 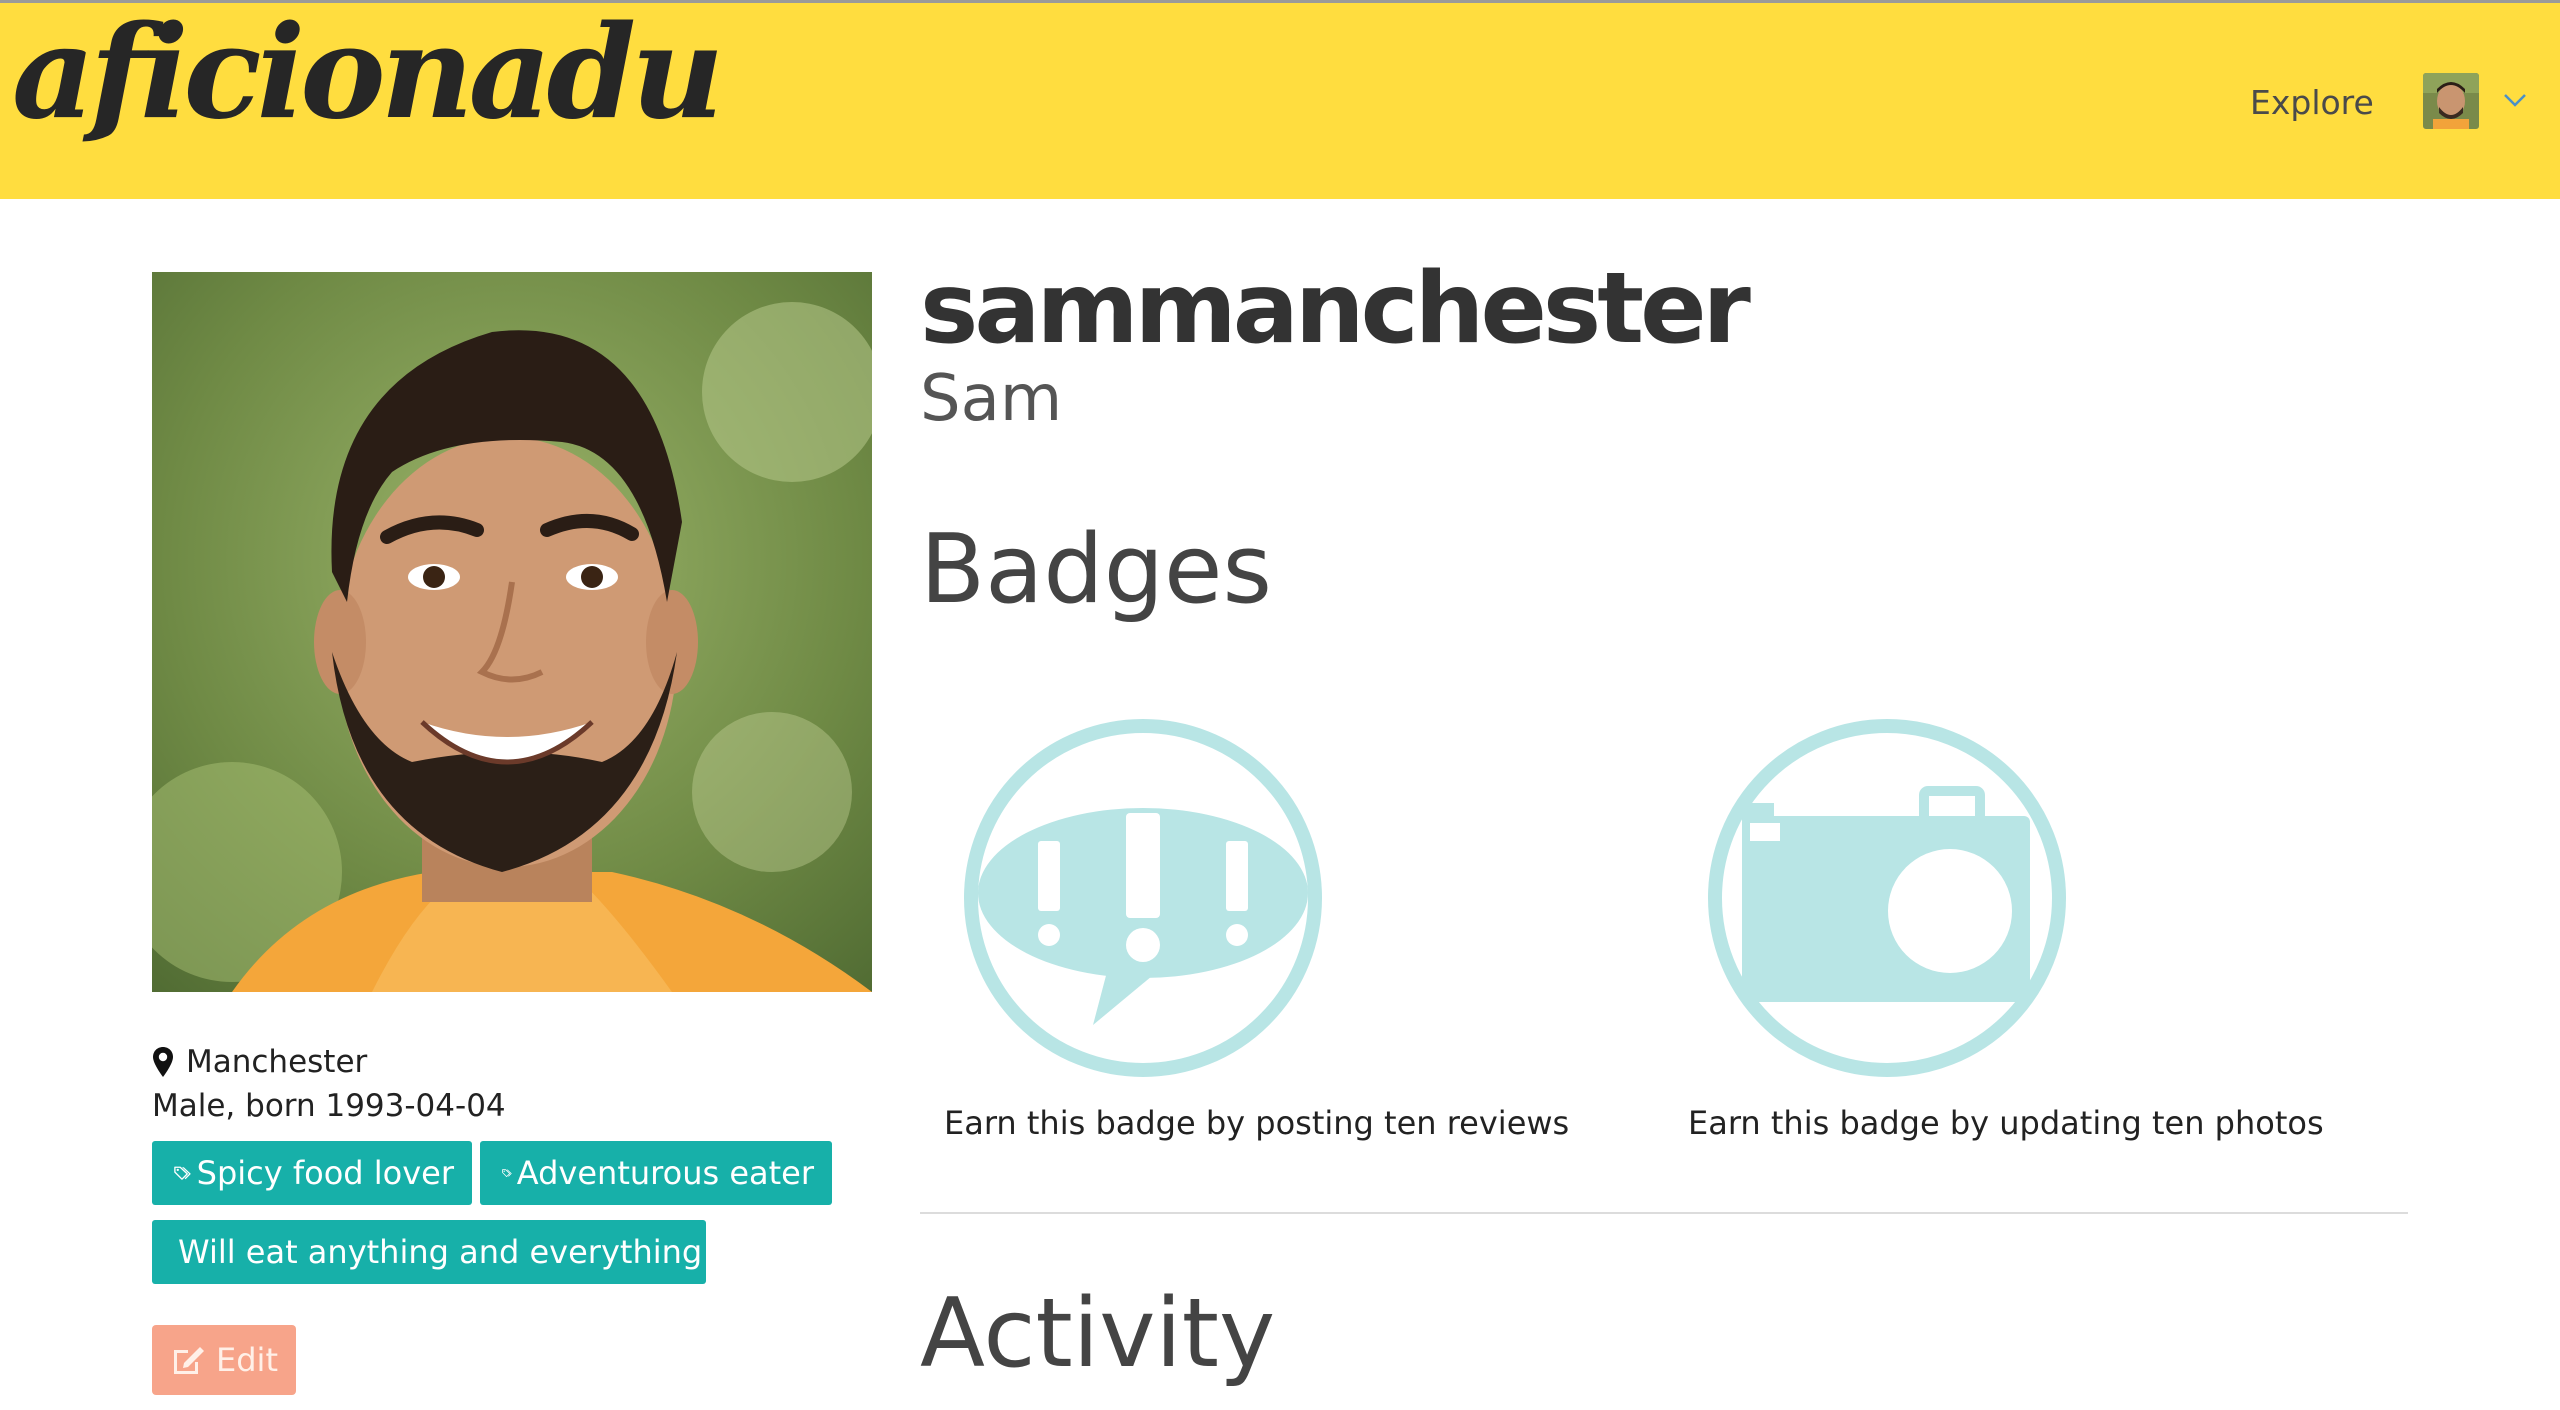 I want to click on tag-adventurous-eater: Adventurous eater, so click(x=656, y=1173).